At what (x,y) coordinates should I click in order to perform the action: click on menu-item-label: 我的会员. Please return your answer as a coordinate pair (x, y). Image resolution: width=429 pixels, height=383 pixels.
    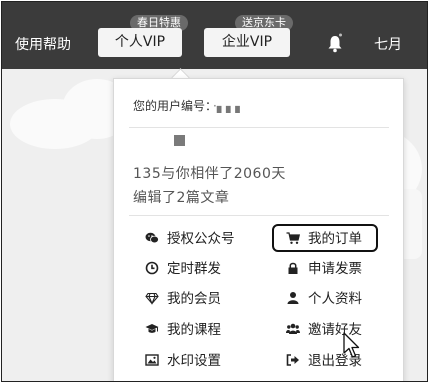
    Looking at the image, I should click on (194, 299).